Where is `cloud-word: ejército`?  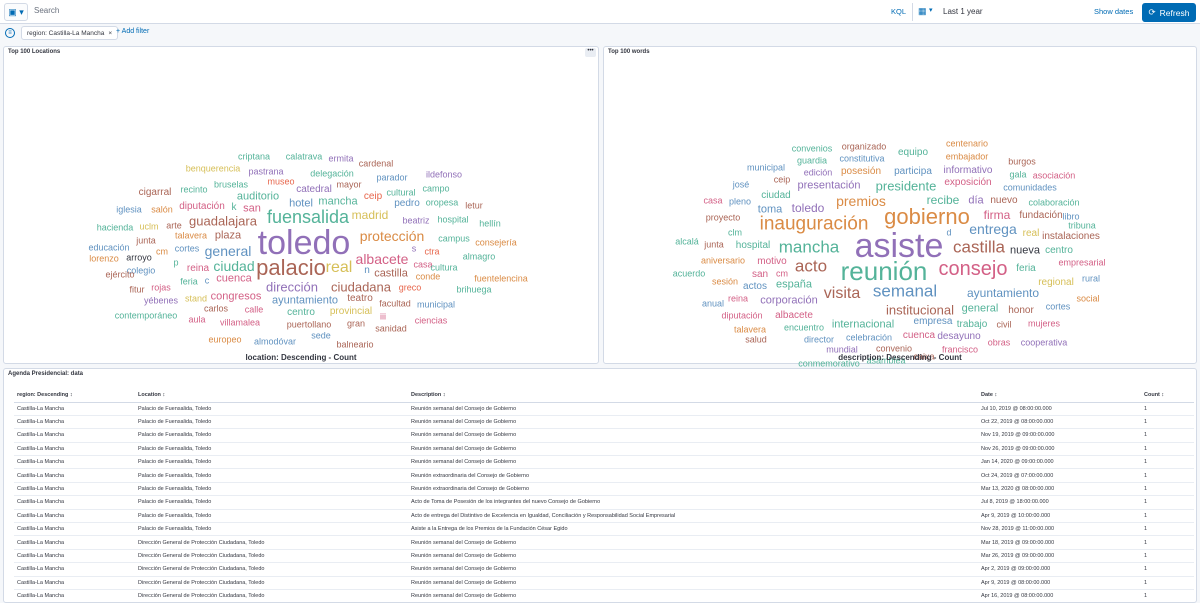 cloud-word: ejército is located at coordinates (119, 275).